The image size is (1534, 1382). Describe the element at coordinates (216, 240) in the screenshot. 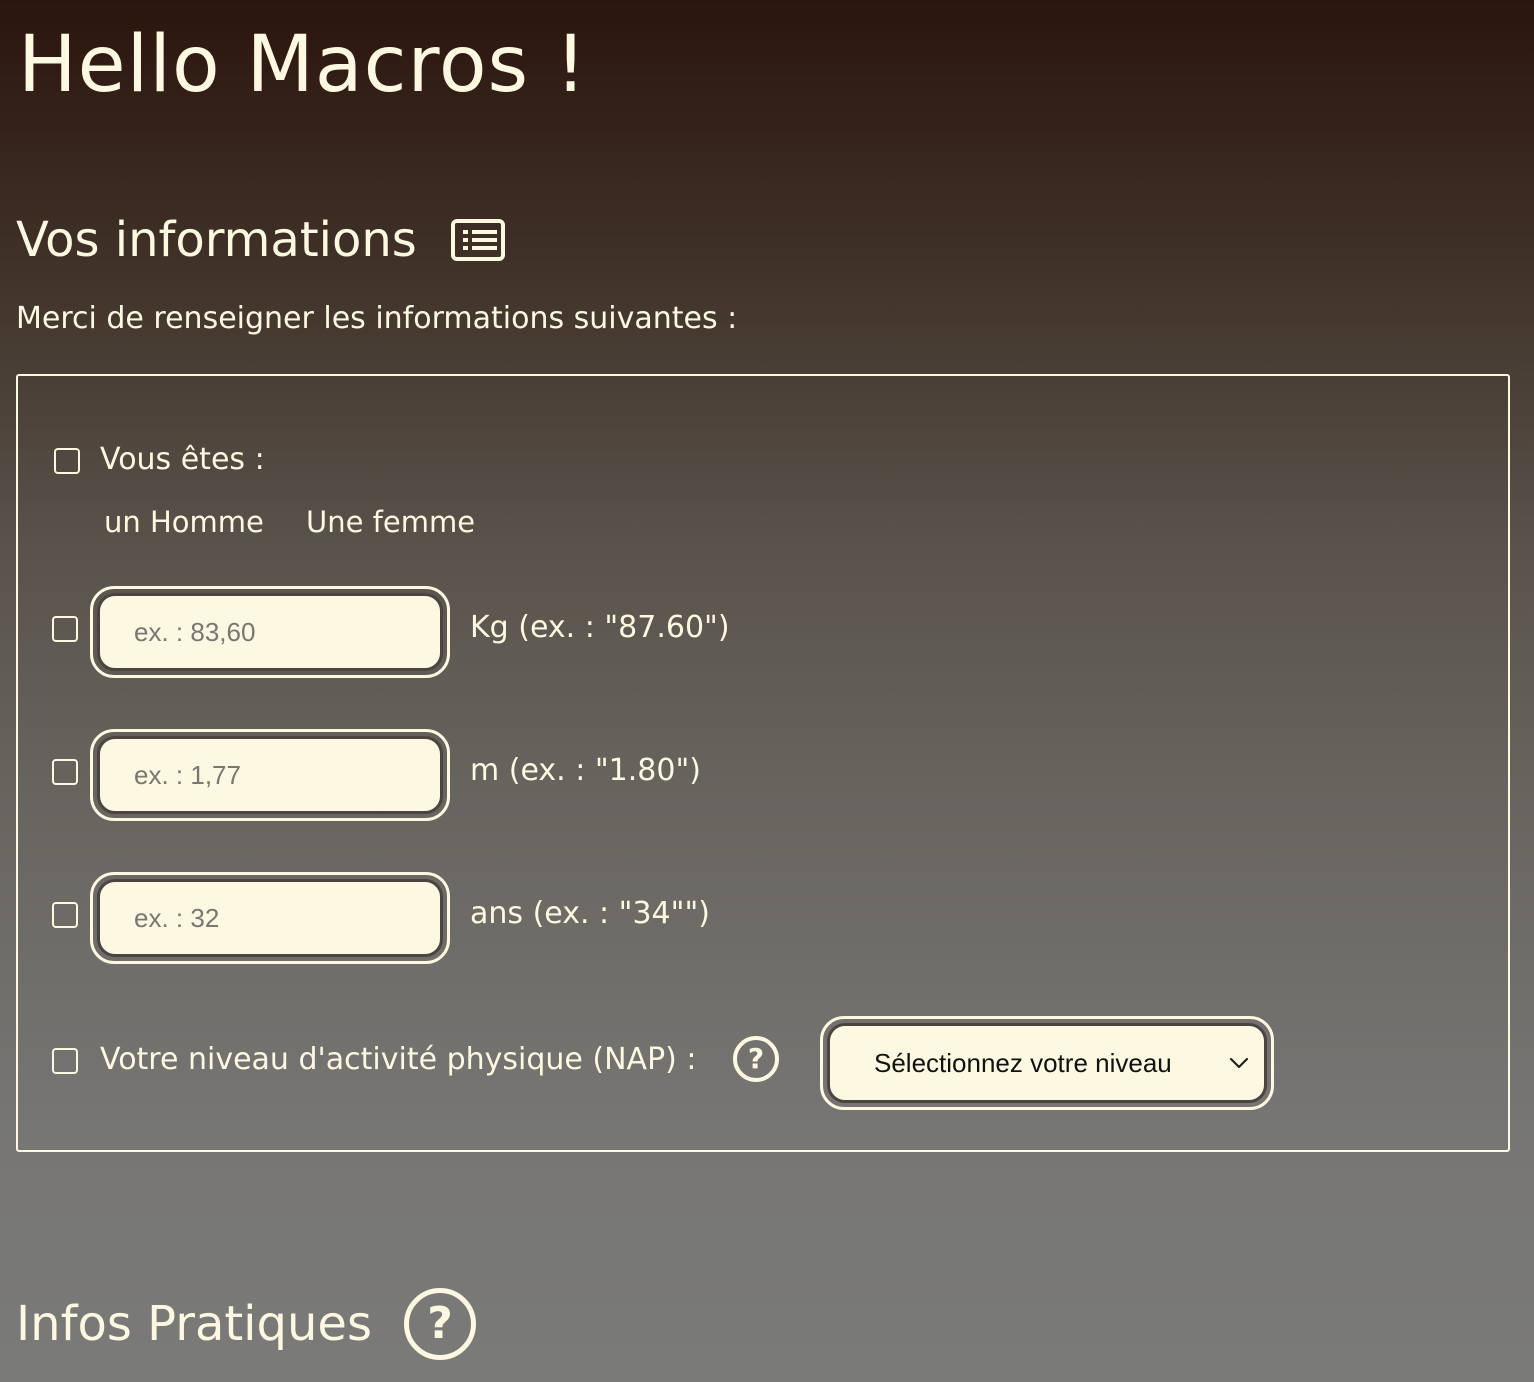

I see `section-info-title: Vos informations` at that location.